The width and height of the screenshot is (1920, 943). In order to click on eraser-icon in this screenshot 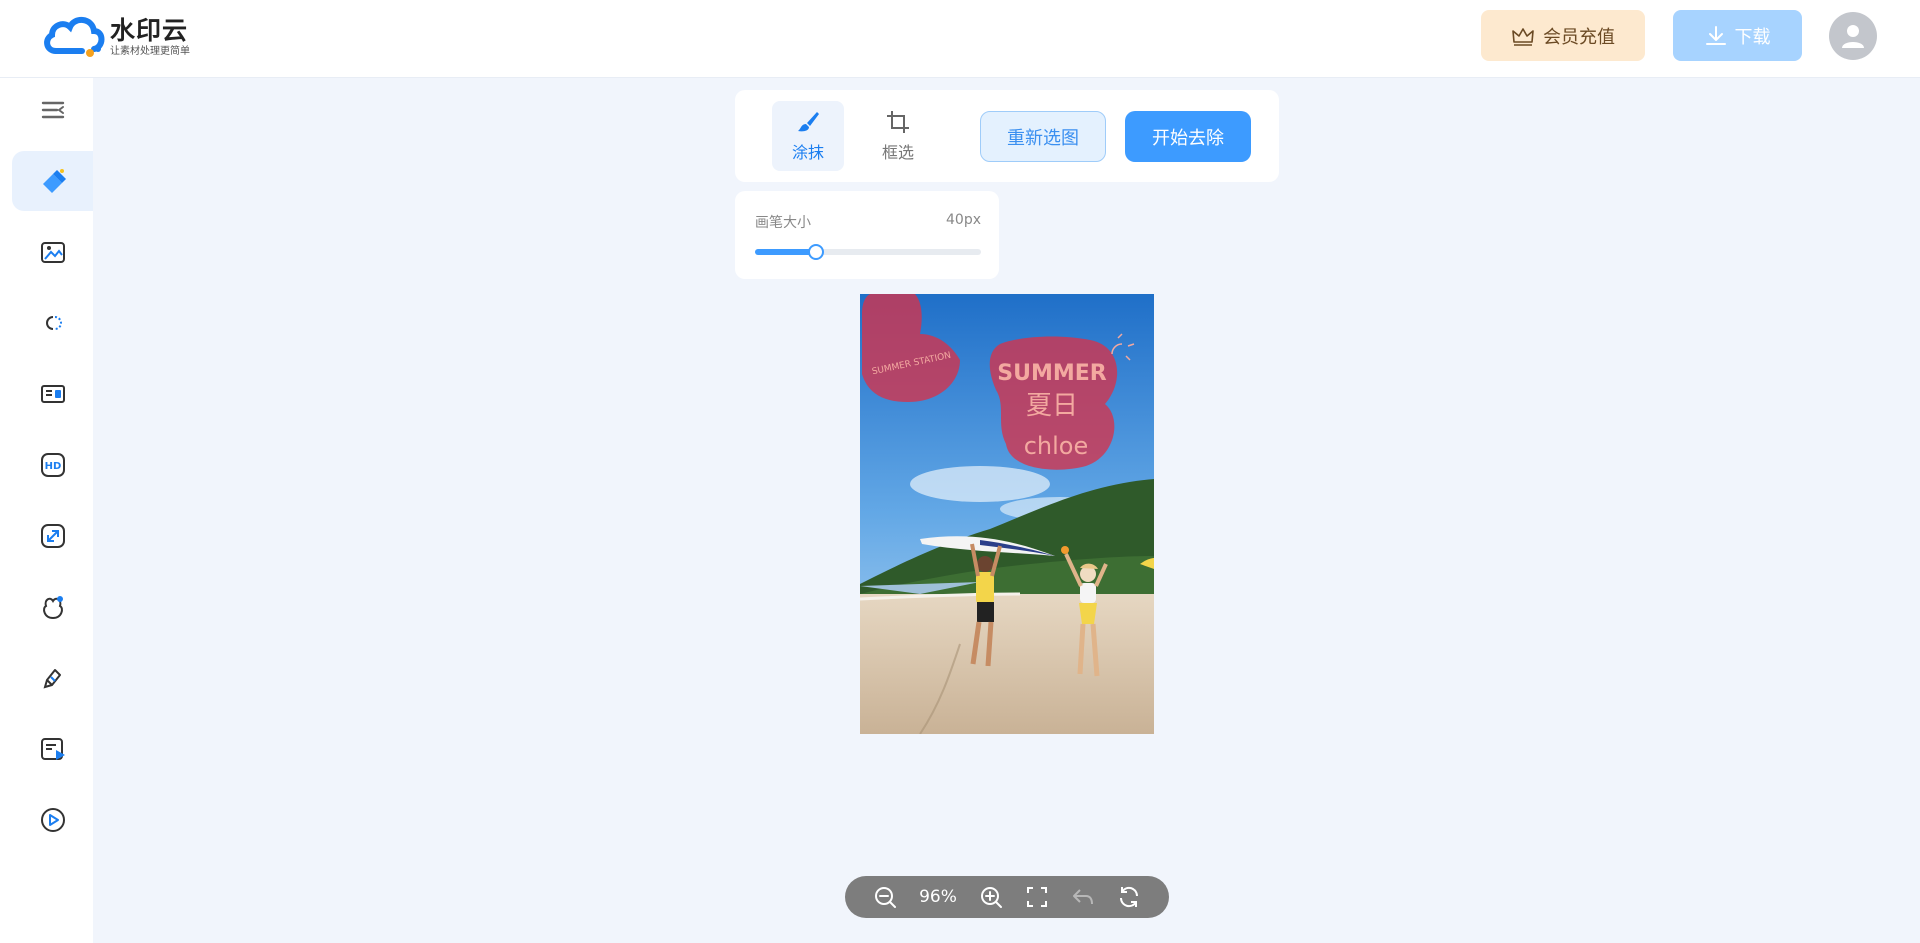, I will do `click(54, 181)`.